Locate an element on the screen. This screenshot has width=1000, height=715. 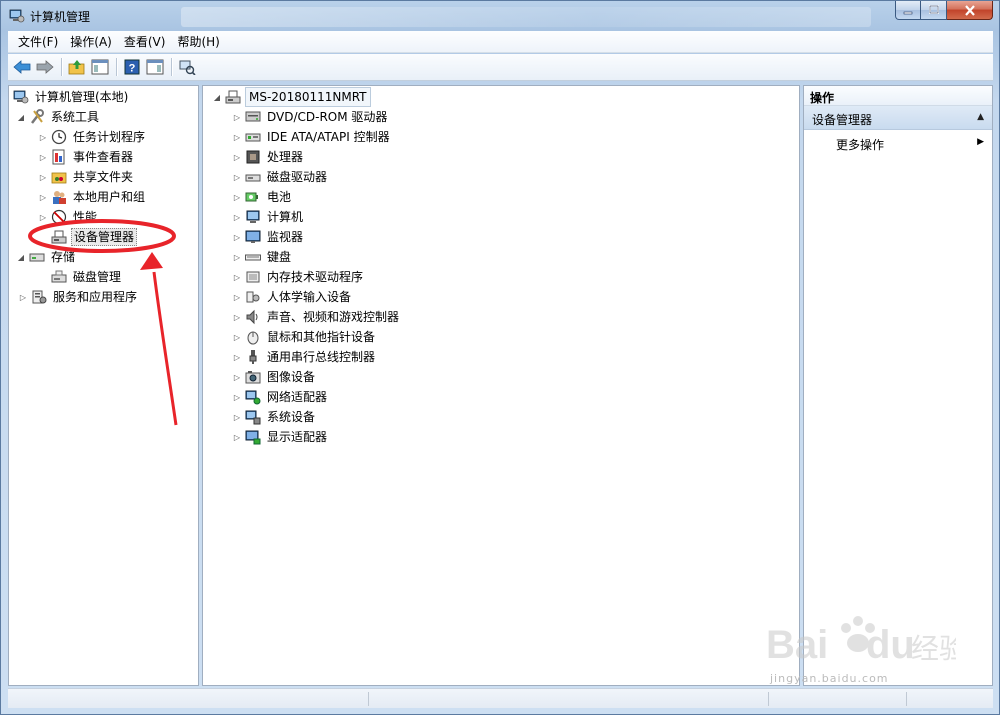
device-category-system-device: ▷ 系统设备 is located at coordinates (274, 417).